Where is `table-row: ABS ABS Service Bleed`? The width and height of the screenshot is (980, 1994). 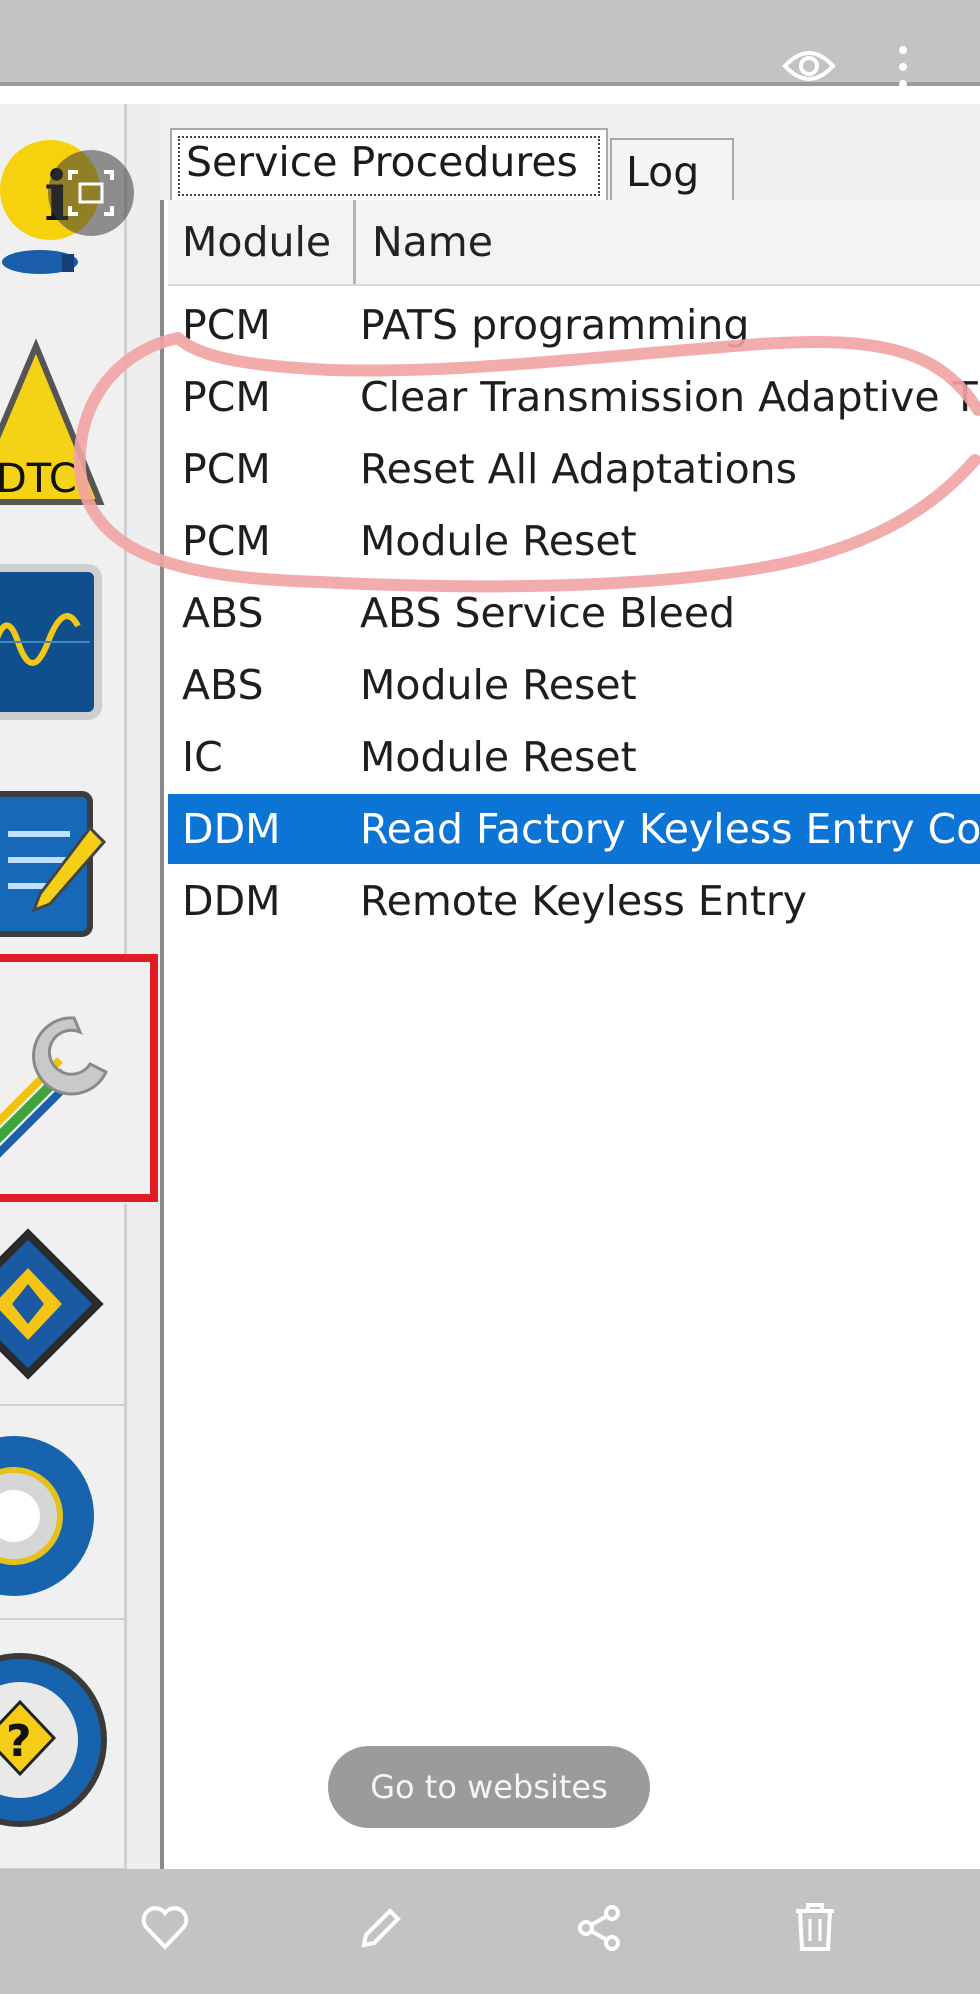 table-row: ABS ABS Service Bleed is located at coordinates (574, 613).